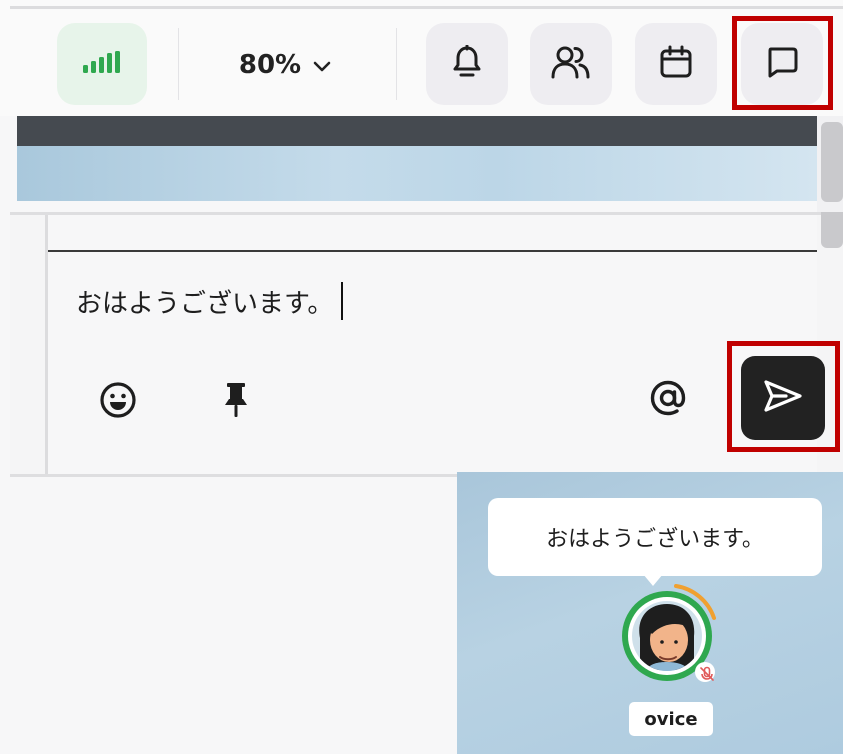 This screenshot has height=754, width=843. I want to click on user-name: ovice, so click(671, 719).